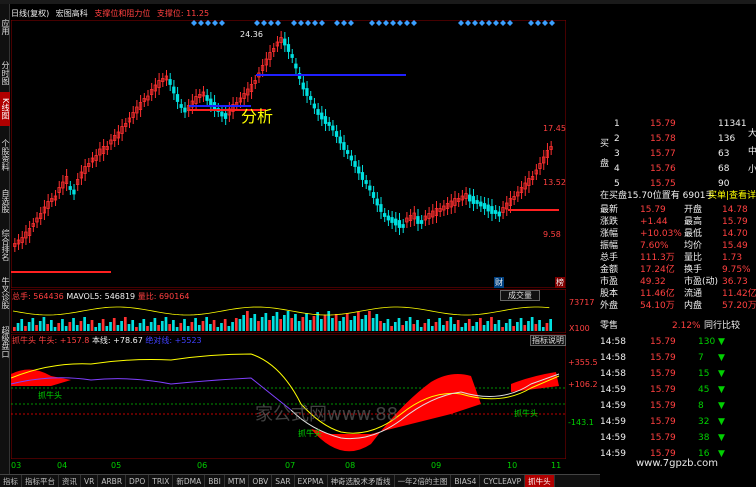 Image resolution: width=756 pixels, height=487 pixels. Describe the element at coordinates (663, 422) in the screenshot. I see `tick-price: 15.79` at that location.